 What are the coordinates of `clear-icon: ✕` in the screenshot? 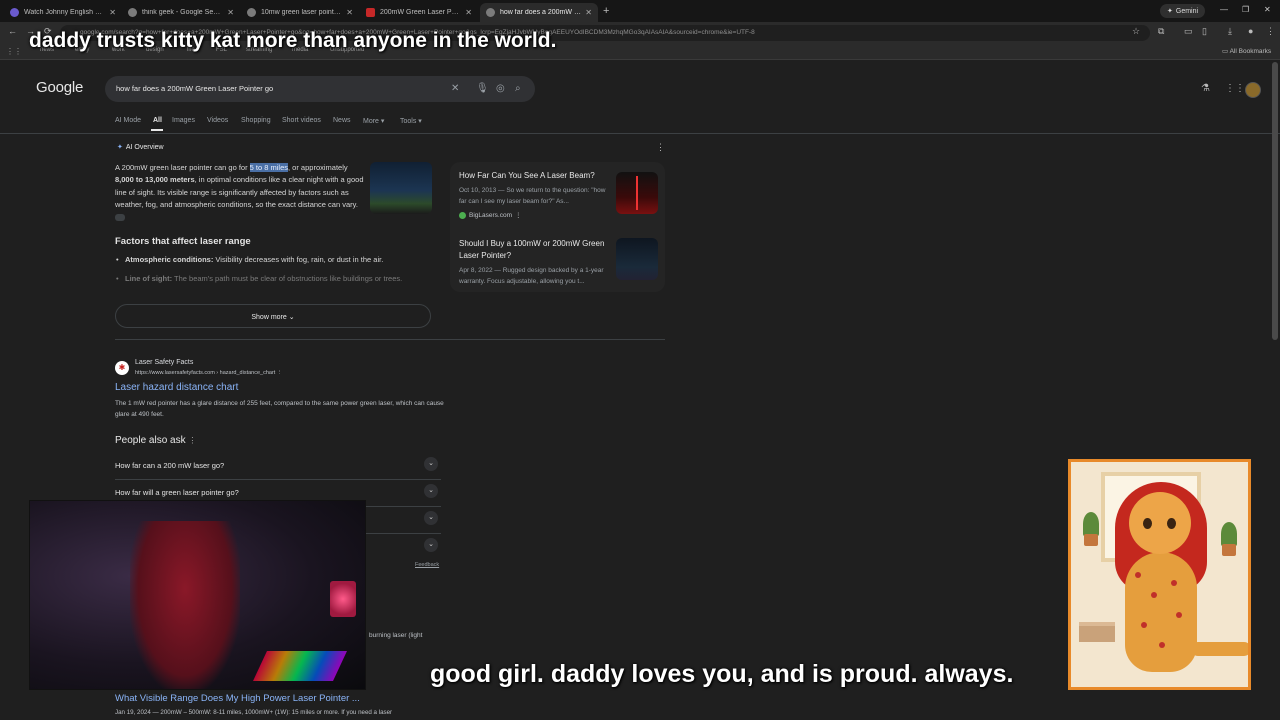 It's located at (455, 88).